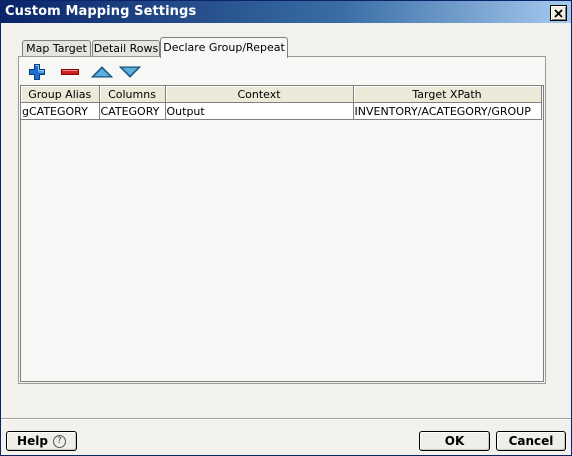  Describe the element at coordinates (447, 94) in the screenshot. I see `column-header-target-xpath: Target XPath` at that location.